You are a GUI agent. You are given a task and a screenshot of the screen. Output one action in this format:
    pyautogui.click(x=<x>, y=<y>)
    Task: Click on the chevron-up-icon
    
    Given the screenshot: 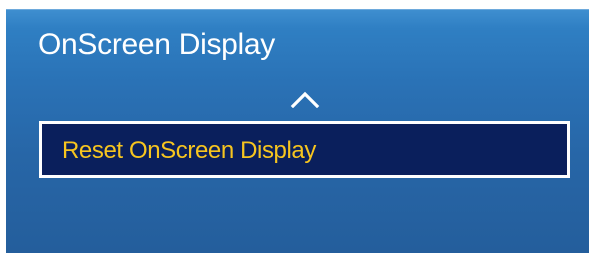 What is the action you would take?
    pyautogui.click(x=305, y=99)
    